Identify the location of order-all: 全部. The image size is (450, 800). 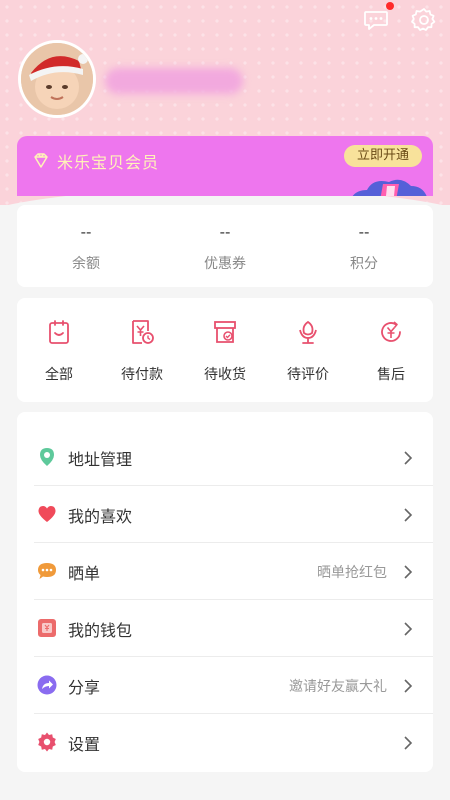
(59, 351).